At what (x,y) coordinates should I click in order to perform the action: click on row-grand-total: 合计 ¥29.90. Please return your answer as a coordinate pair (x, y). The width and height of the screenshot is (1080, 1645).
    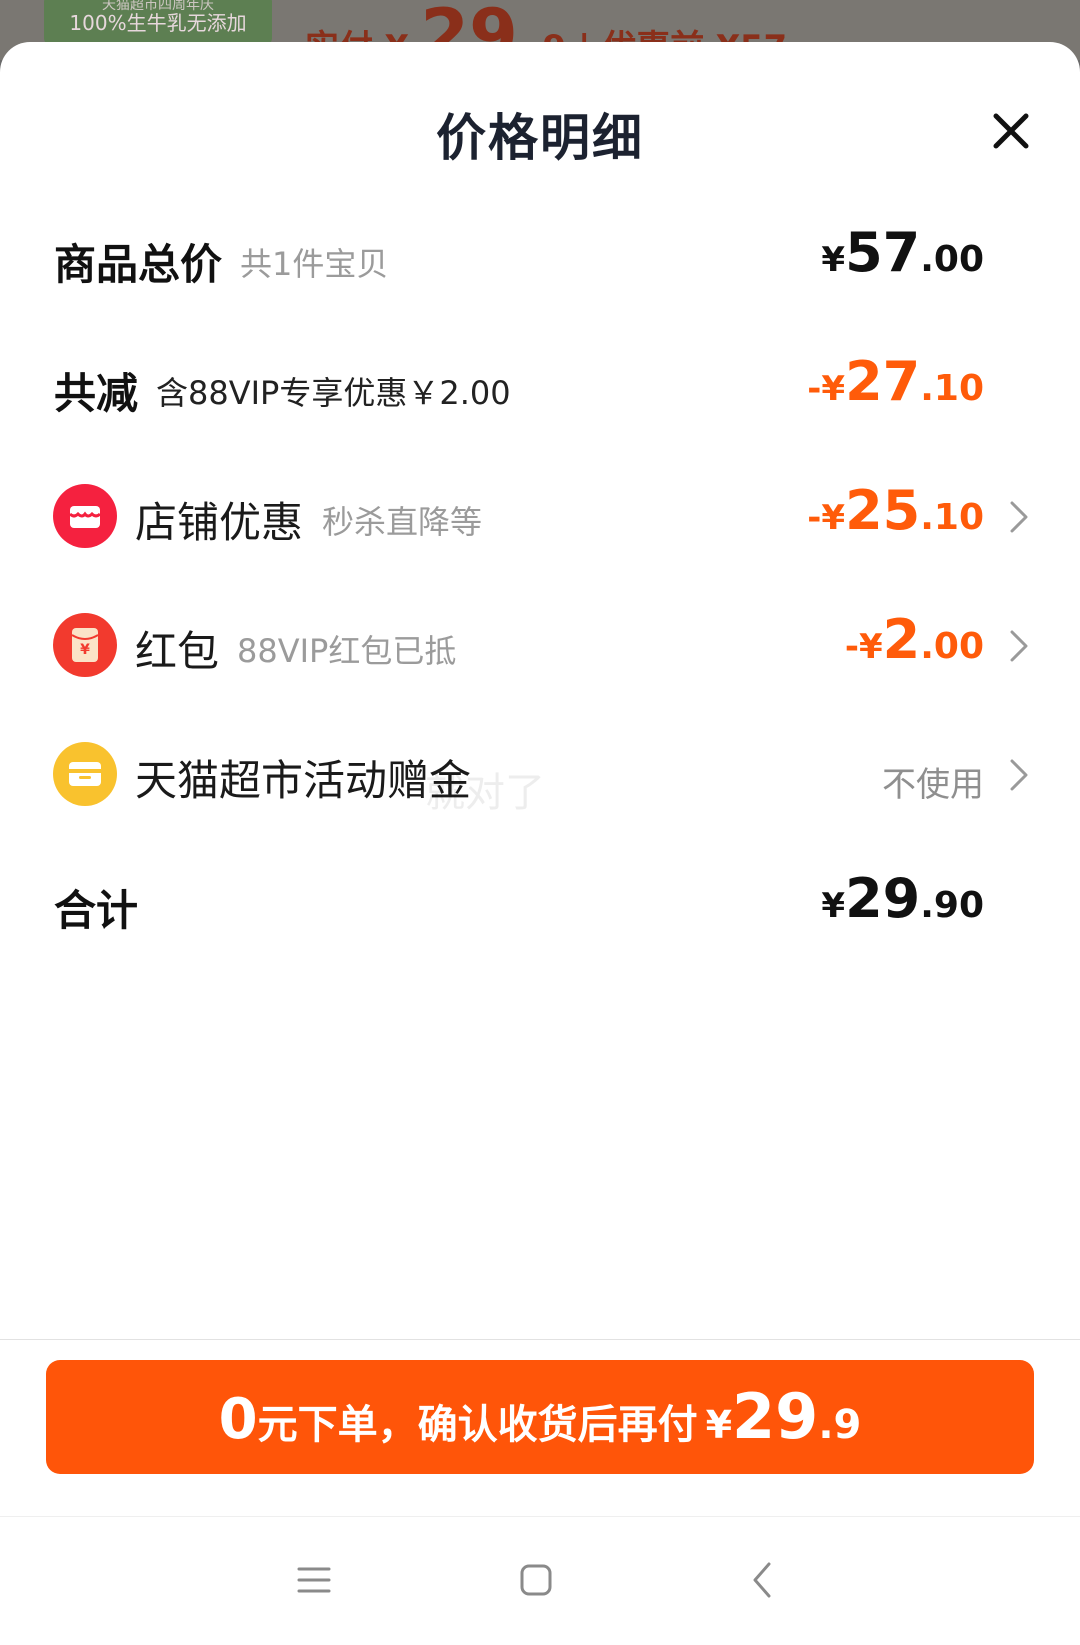
    Looking at the image, I should click on (540, 904).